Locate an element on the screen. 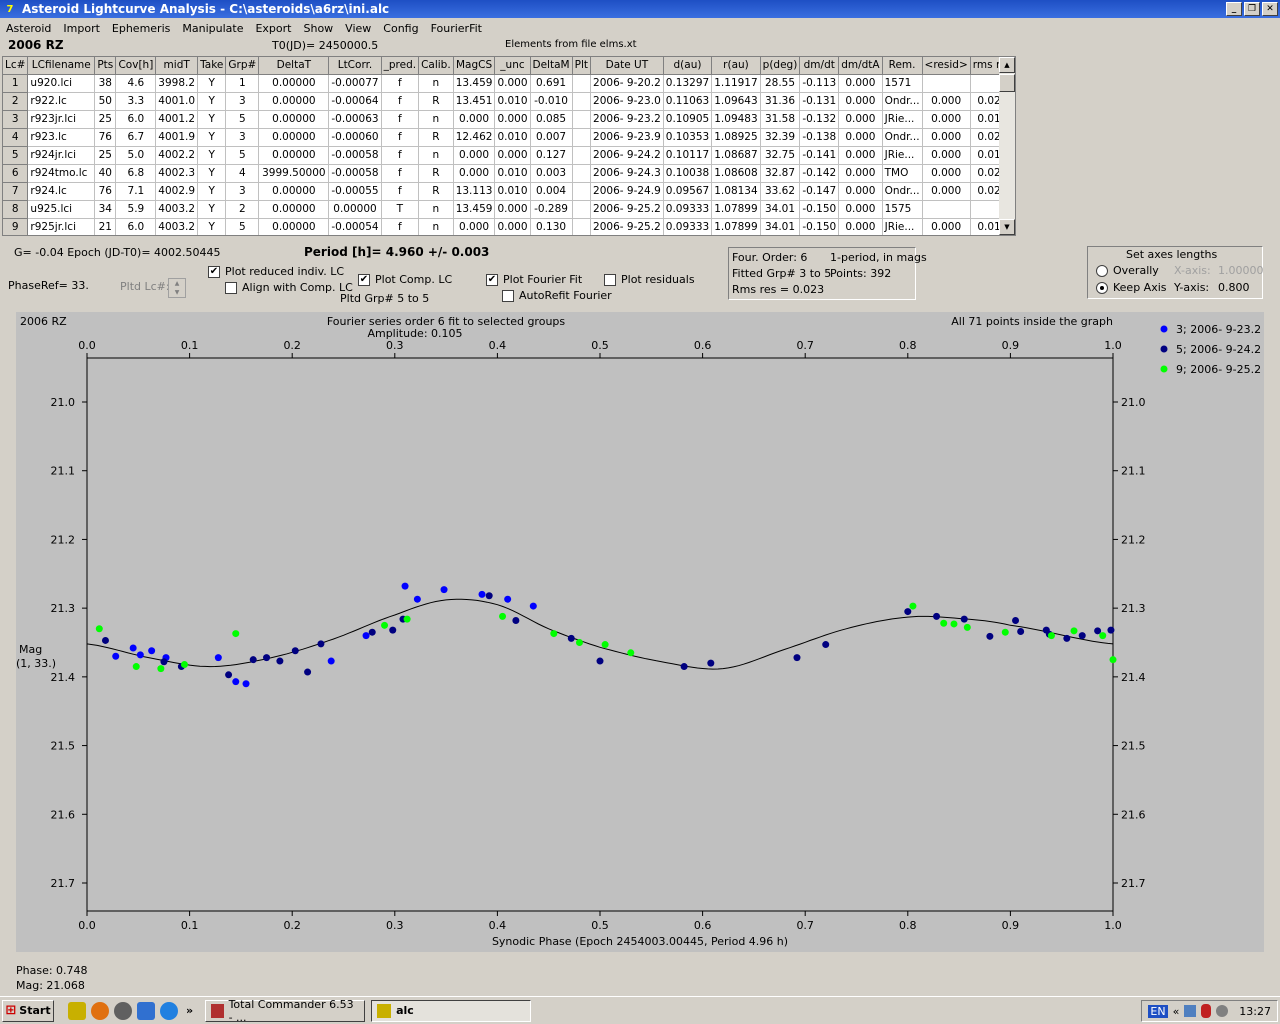 The image size is (1280, 1024). table-cell: 28.55 is located at coordinates (780, 83).